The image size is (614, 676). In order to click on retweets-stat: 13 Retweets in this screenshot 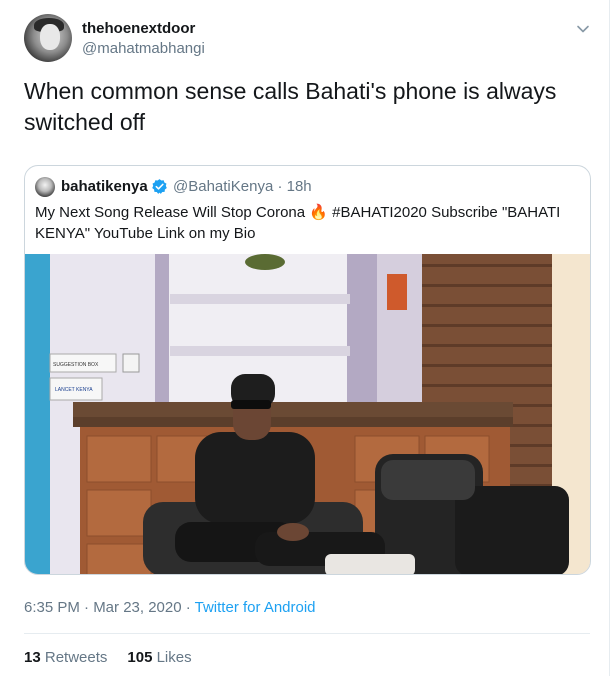, I will do `click(65, 657)`.